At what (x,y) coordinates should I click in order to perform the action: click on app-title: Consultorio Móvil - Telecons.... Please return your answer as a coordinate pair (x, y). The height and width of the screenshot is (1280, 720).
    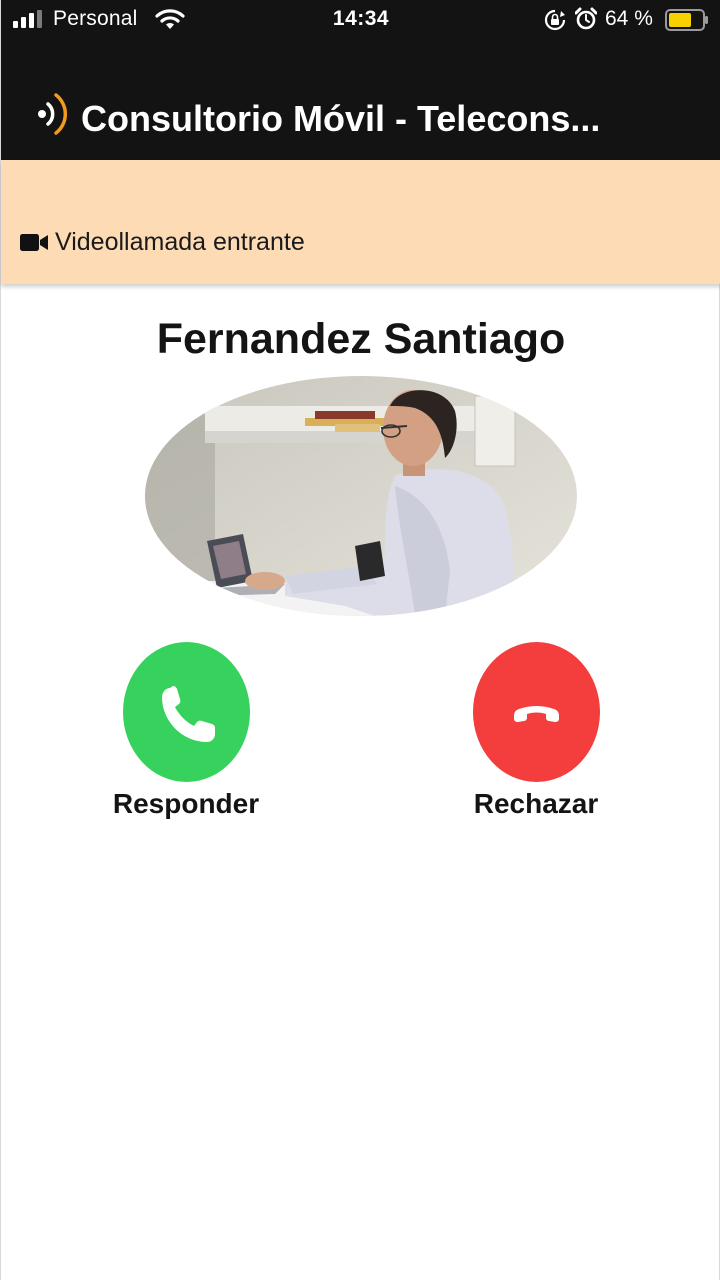
    Looking at the image, I should click on (341, 118).